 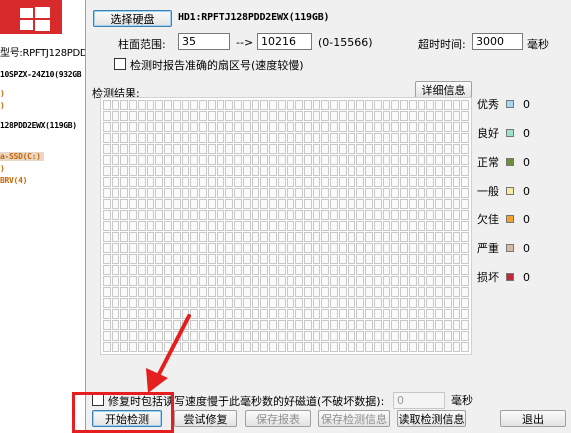 I want to click on annotation-highlight-box, so click(x=123, y=412).